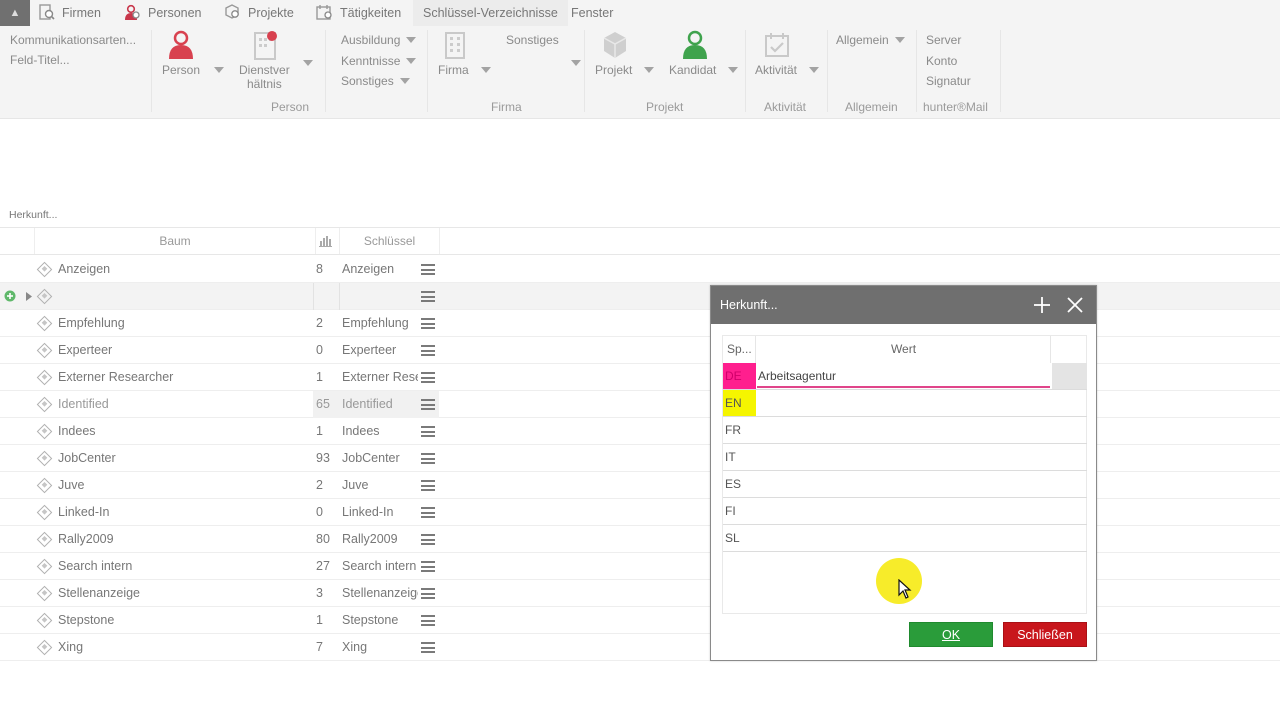 This screenshot has height=720, width=1280. What do you see at coordinates (464, 70) in the screenshot?
I see `firma-button: Firma` at bounding box center [464, 70].